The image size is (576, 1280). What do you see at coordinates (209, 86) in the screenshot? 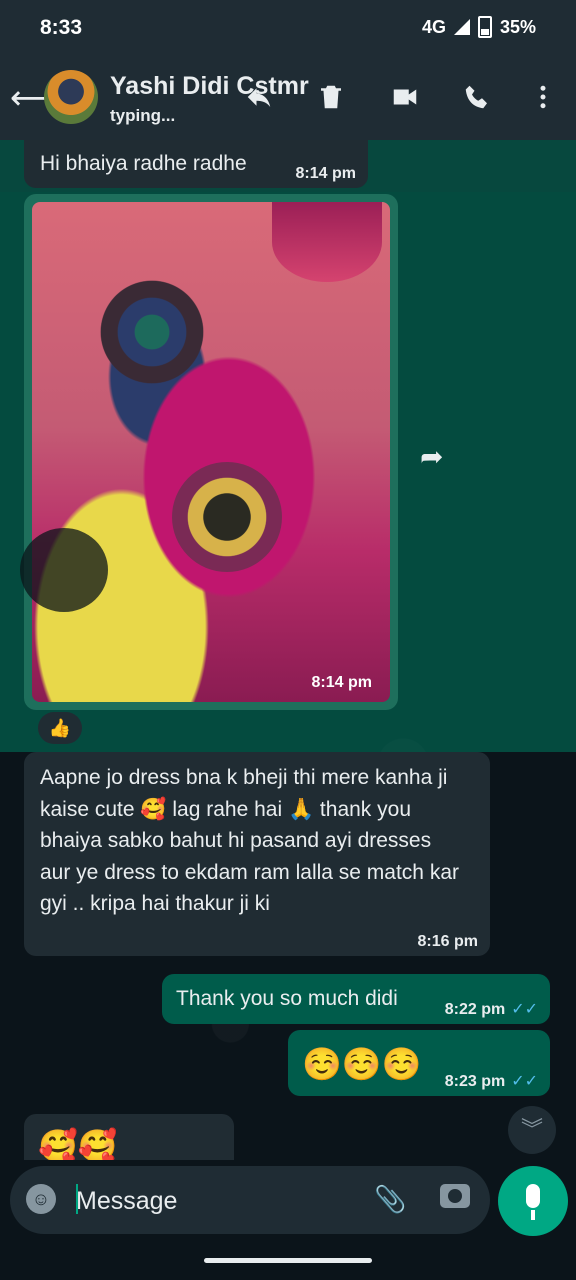
I see `contact-name: Yashi Didi Cstmr` at bounding box center [209, 86].